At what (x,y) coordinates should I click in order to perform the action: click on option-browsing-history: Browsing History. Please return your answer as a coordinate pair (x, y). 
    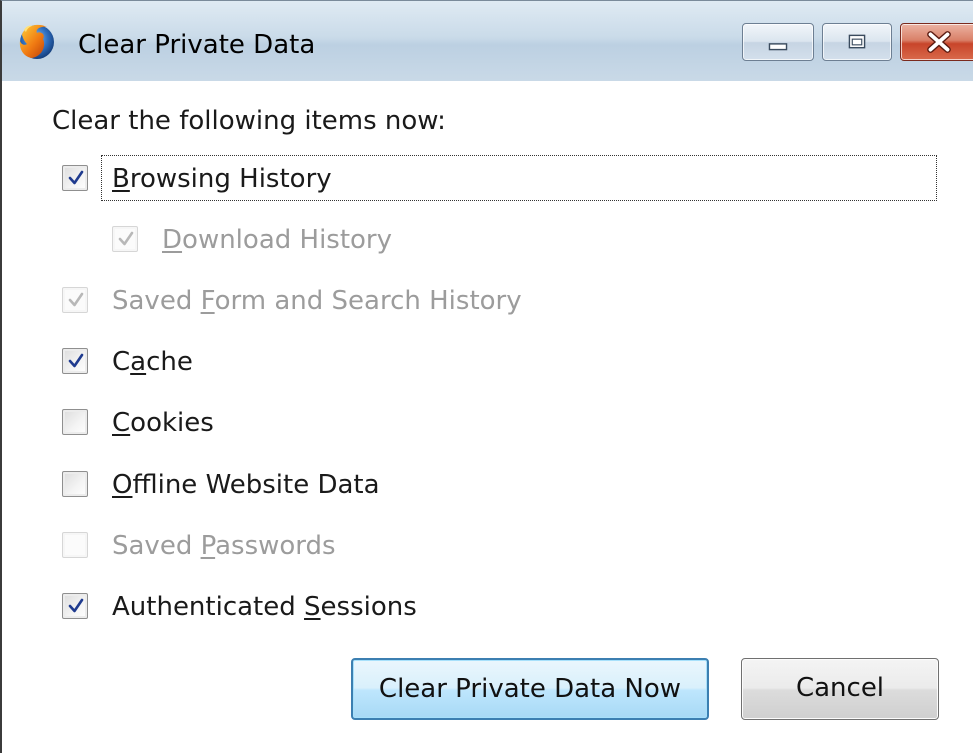
    Looking at the image, I should click on (412, 179).